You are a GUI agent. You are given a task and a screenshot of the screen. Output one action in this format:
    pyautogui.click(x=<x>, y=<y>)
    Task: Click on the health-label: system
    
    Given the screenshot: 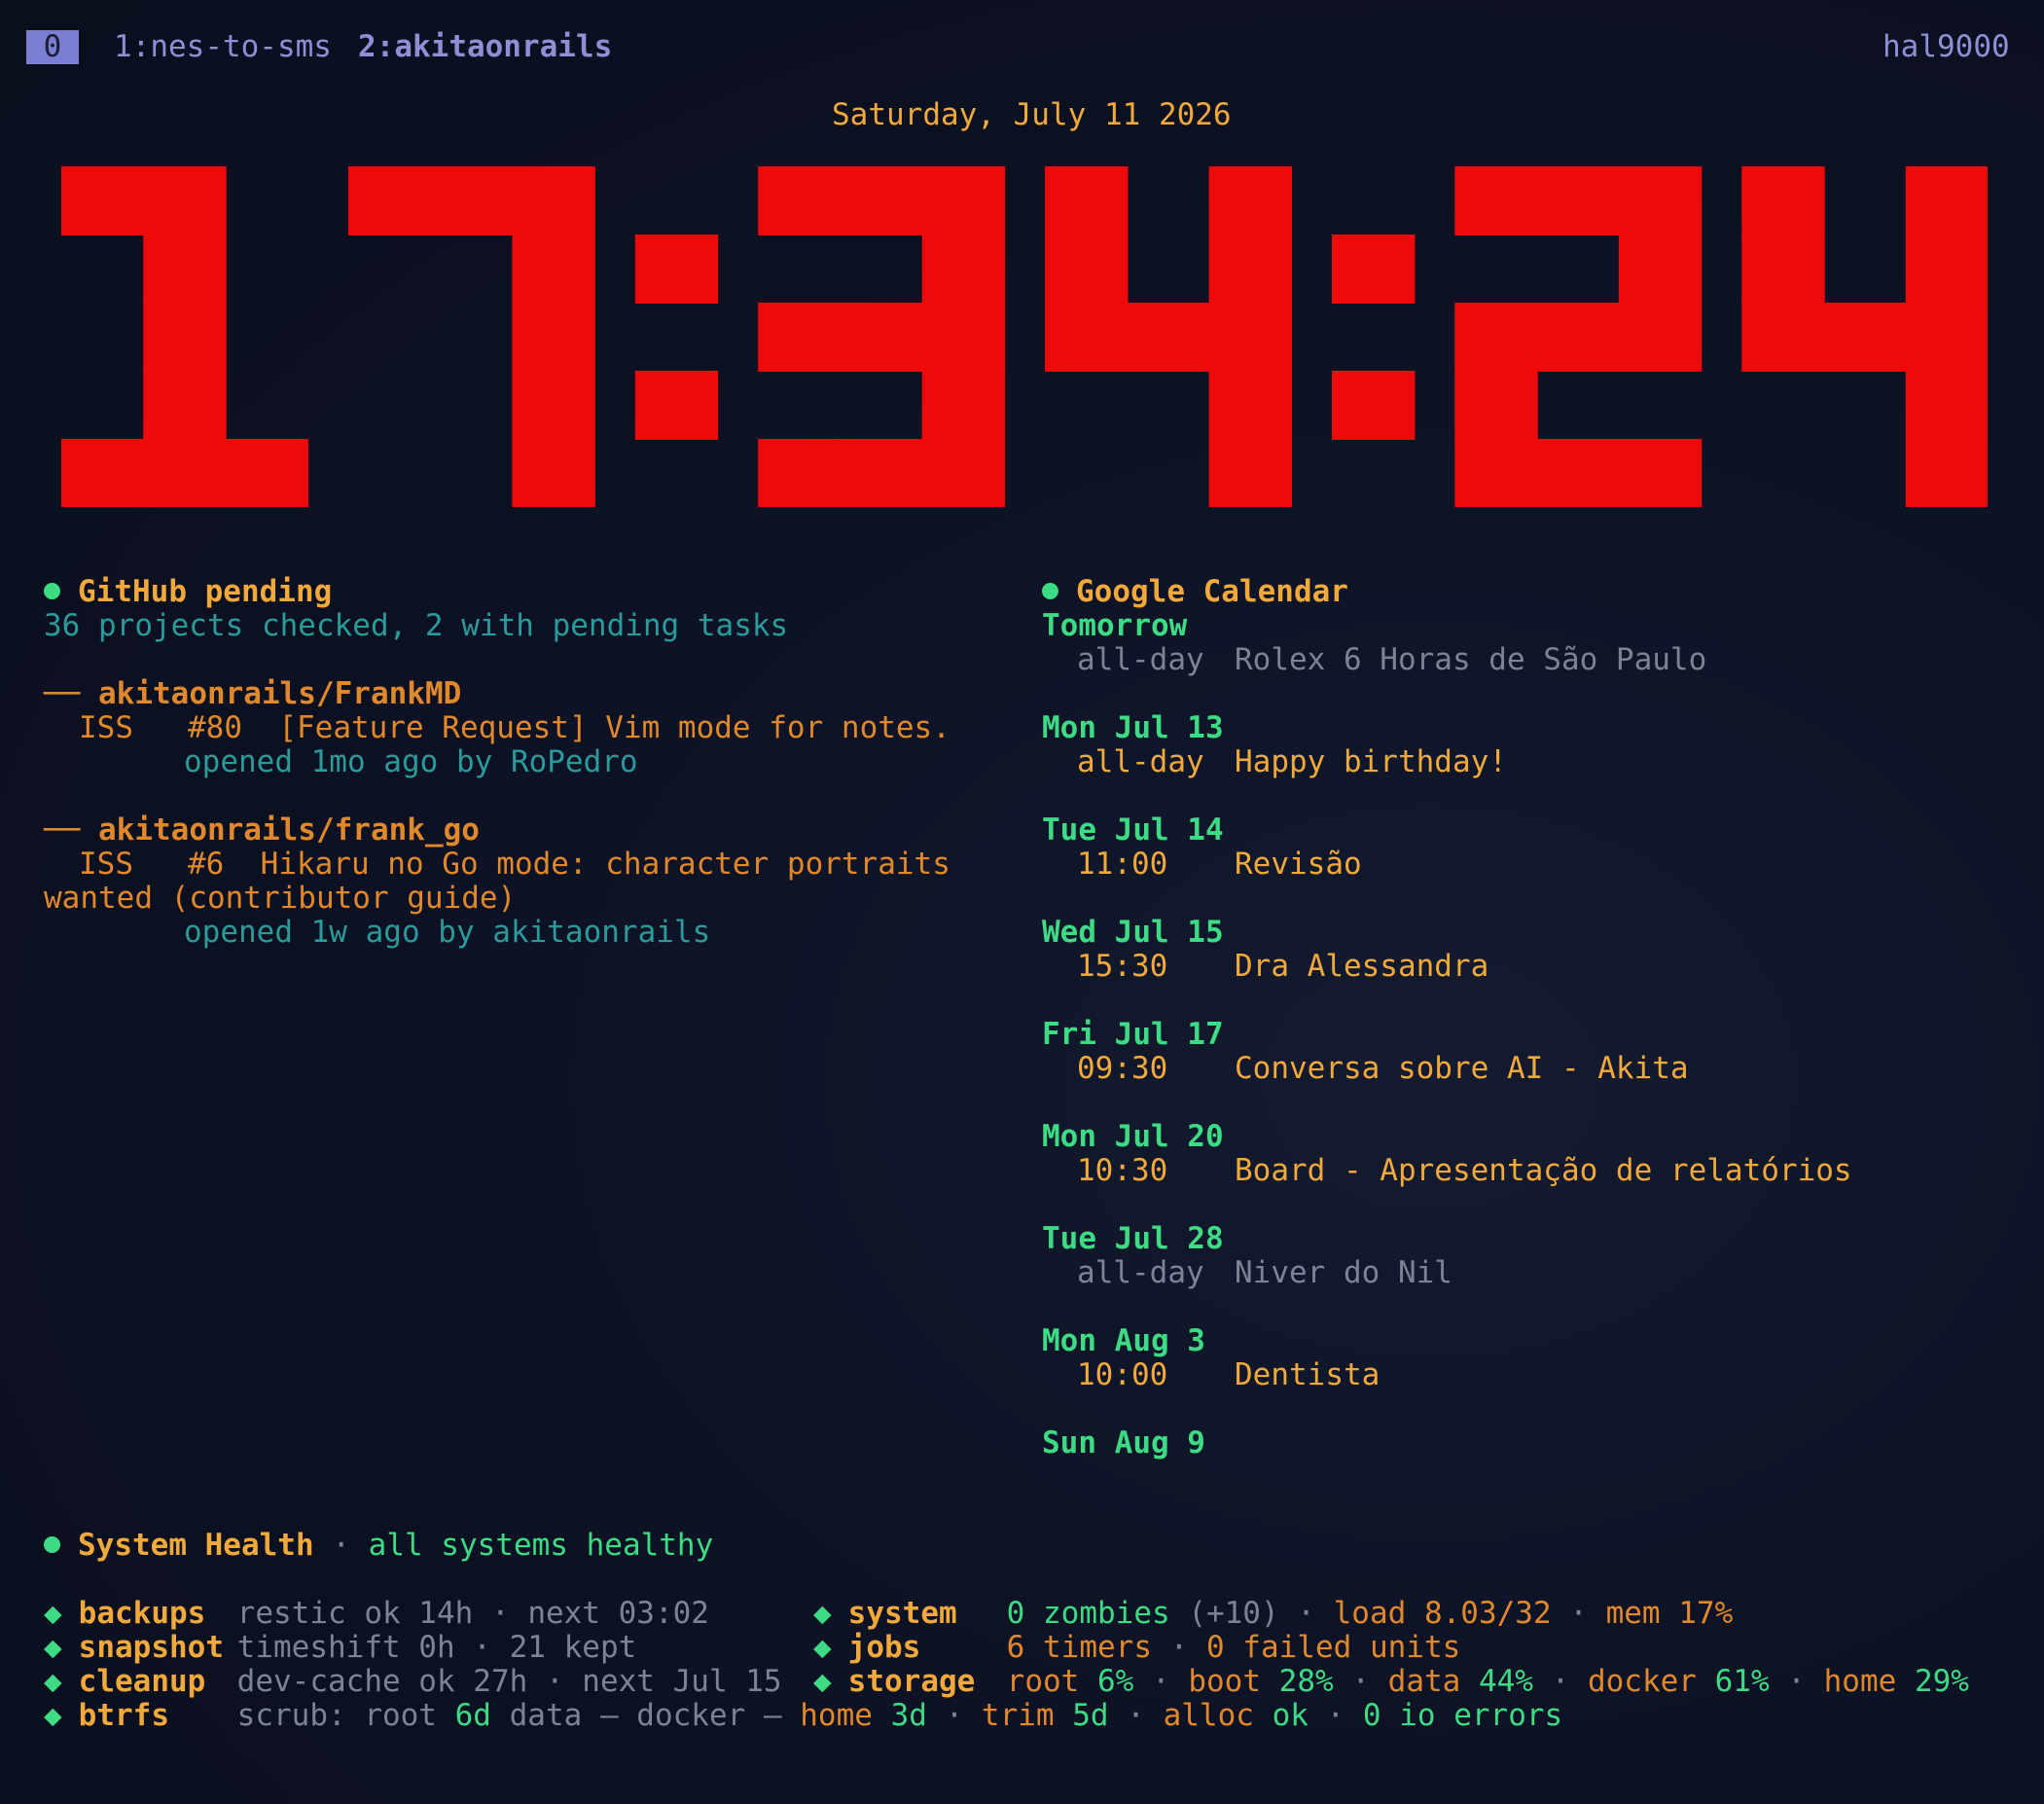 What is the action you would take?
    pyautogui.click(x=902, y=1614)
    